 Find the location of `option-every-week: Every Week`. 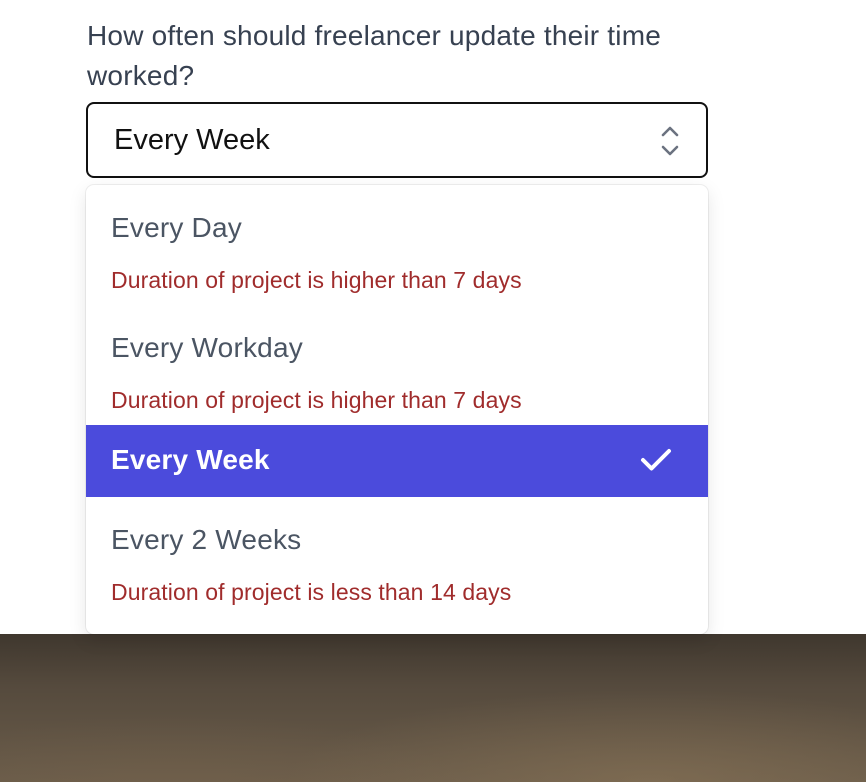

option-every-week: Every Week is located at coordinates (397, 461).